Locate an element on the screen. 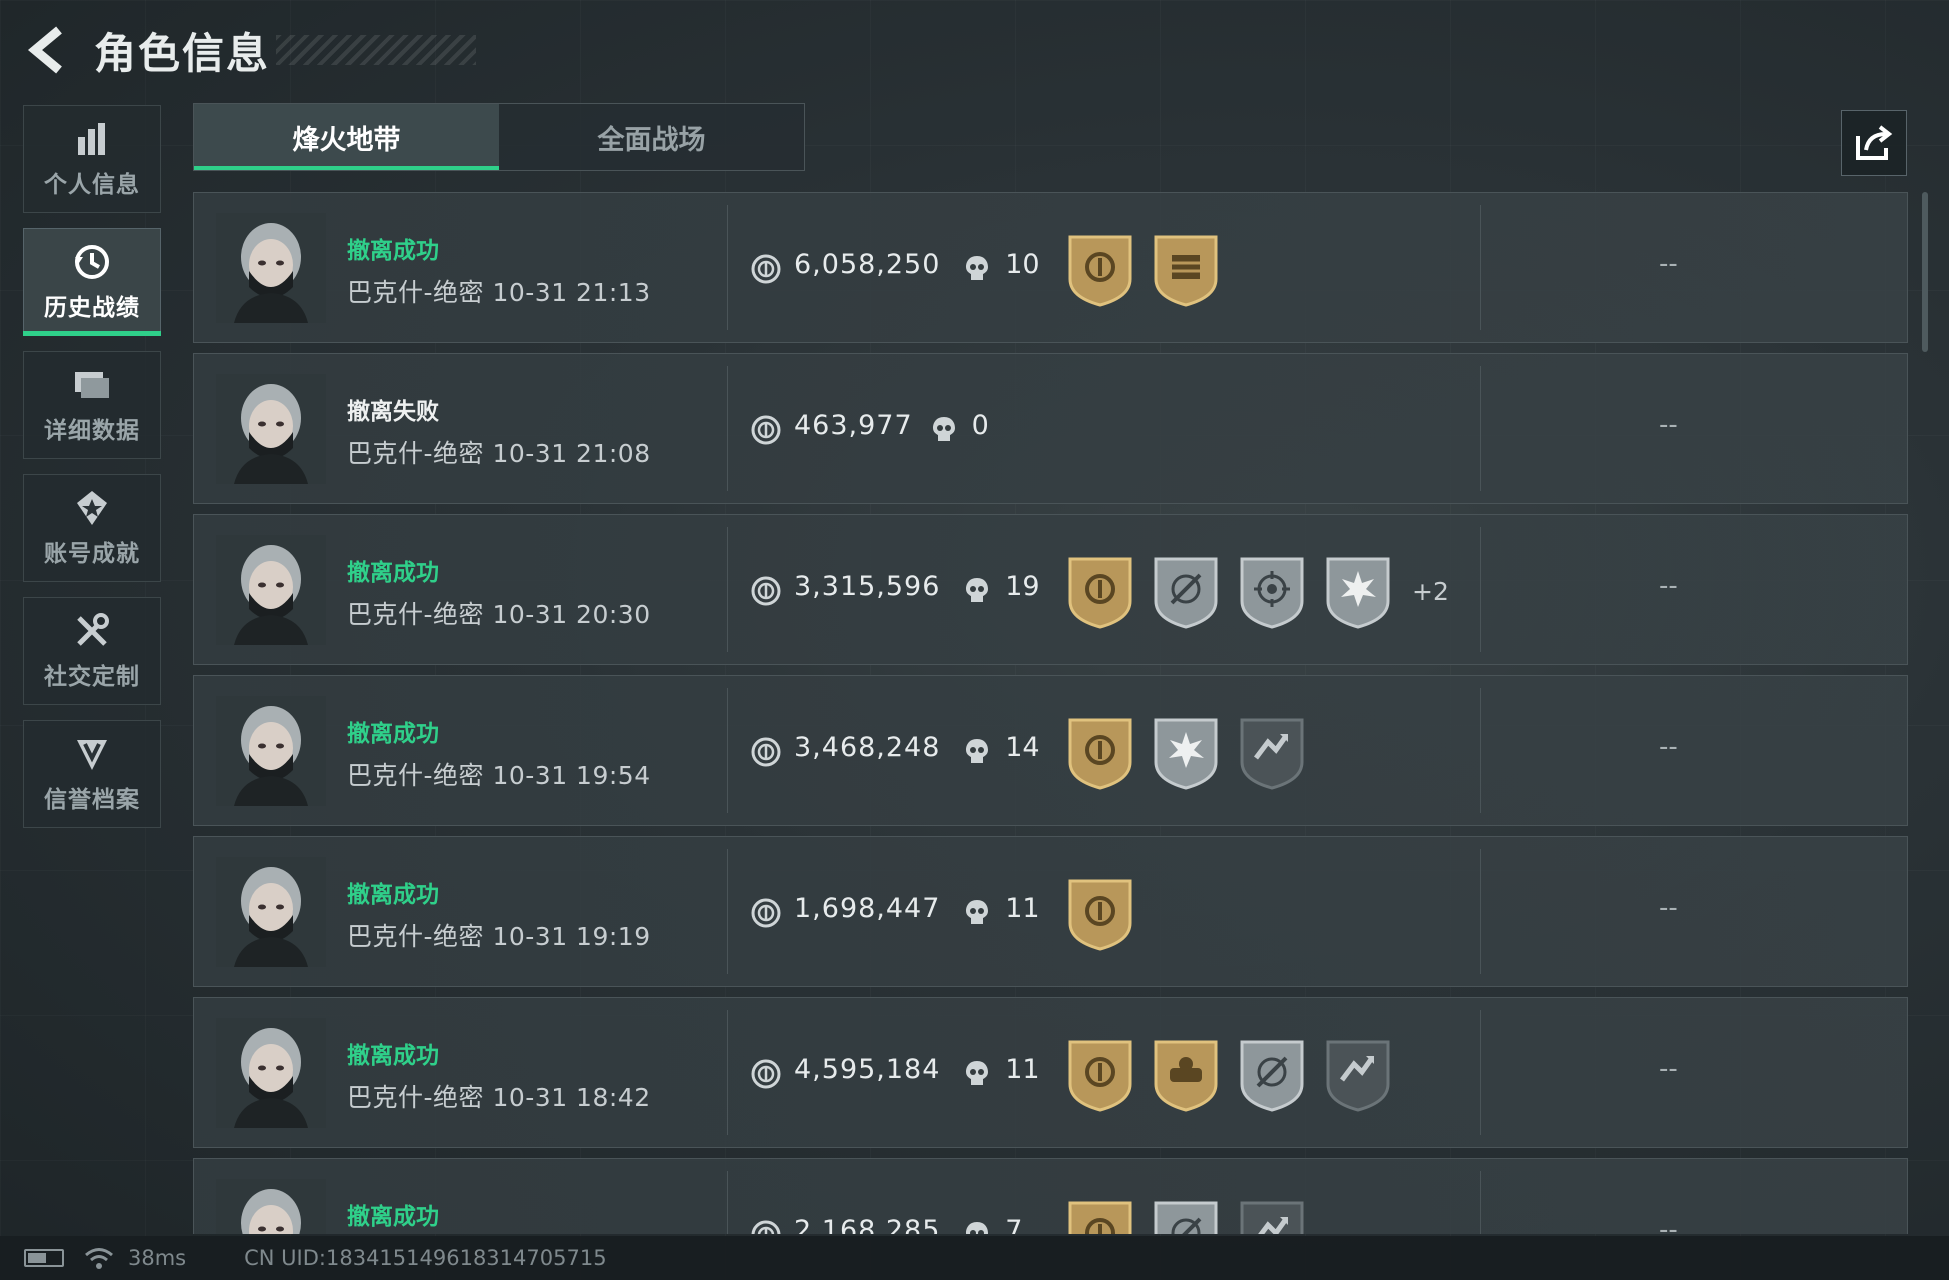 This screenshot has height=1280, width=1949. back-button is located at coordinates (47, 50).